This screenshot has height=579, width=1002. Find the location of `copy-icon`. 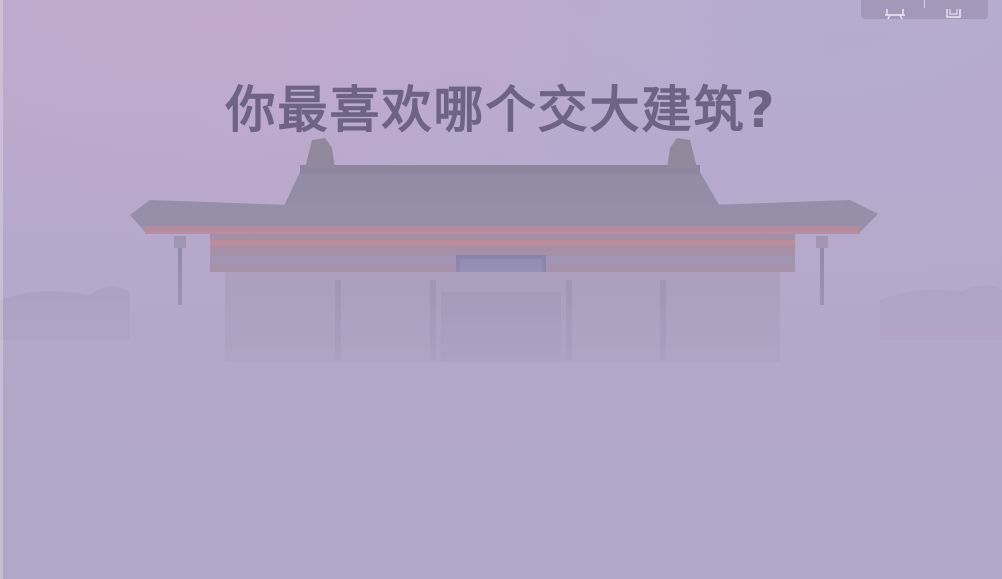

copy-icon is located at coordinates (954, 9).